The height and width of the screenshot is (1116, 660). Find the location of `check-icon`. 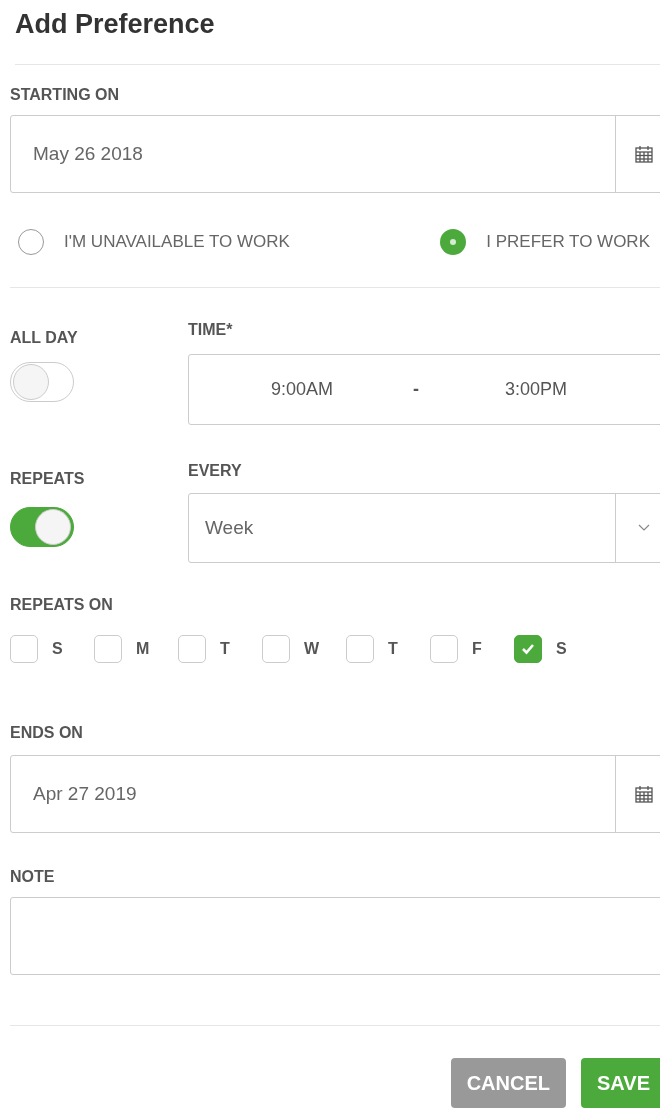

check-icon is located at coordinates (528, 649).